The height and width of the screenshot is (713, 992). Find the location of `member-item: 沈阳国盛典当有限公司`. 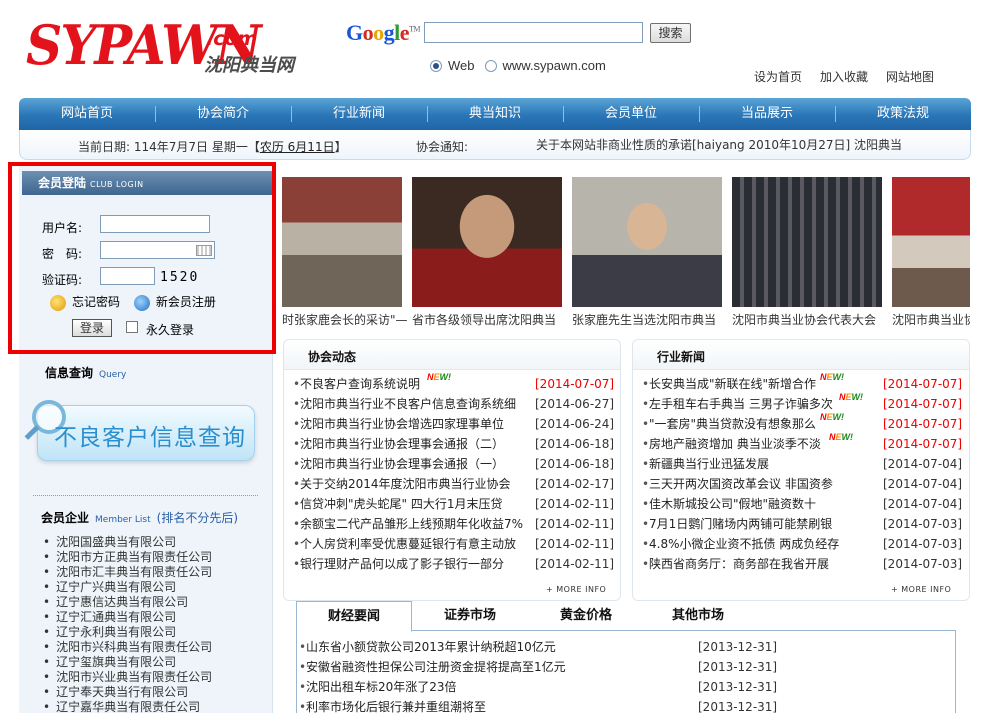

member-item: 沈阳国盛典当有限公司 is located at coordinates (127, 542).